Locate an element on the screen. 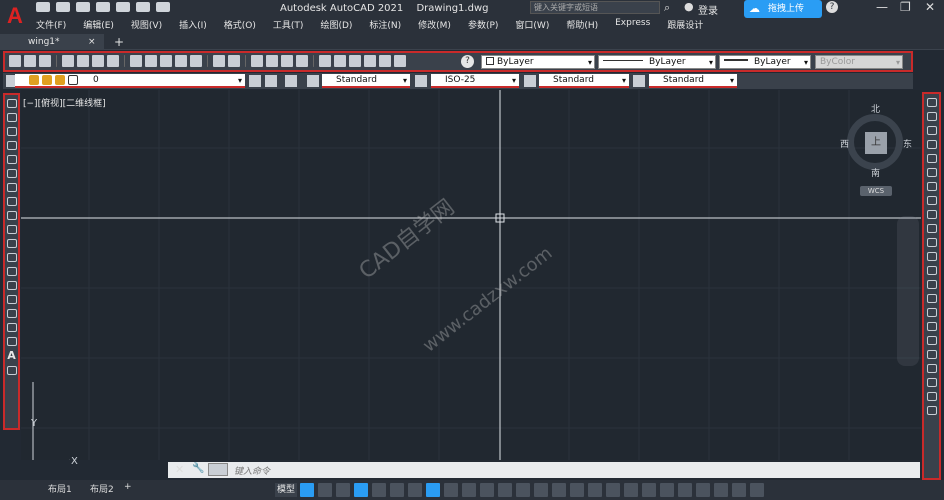 The height and width of the screenshot is (500, 944). compass-west: 西 is located at coordinates (844, 143).